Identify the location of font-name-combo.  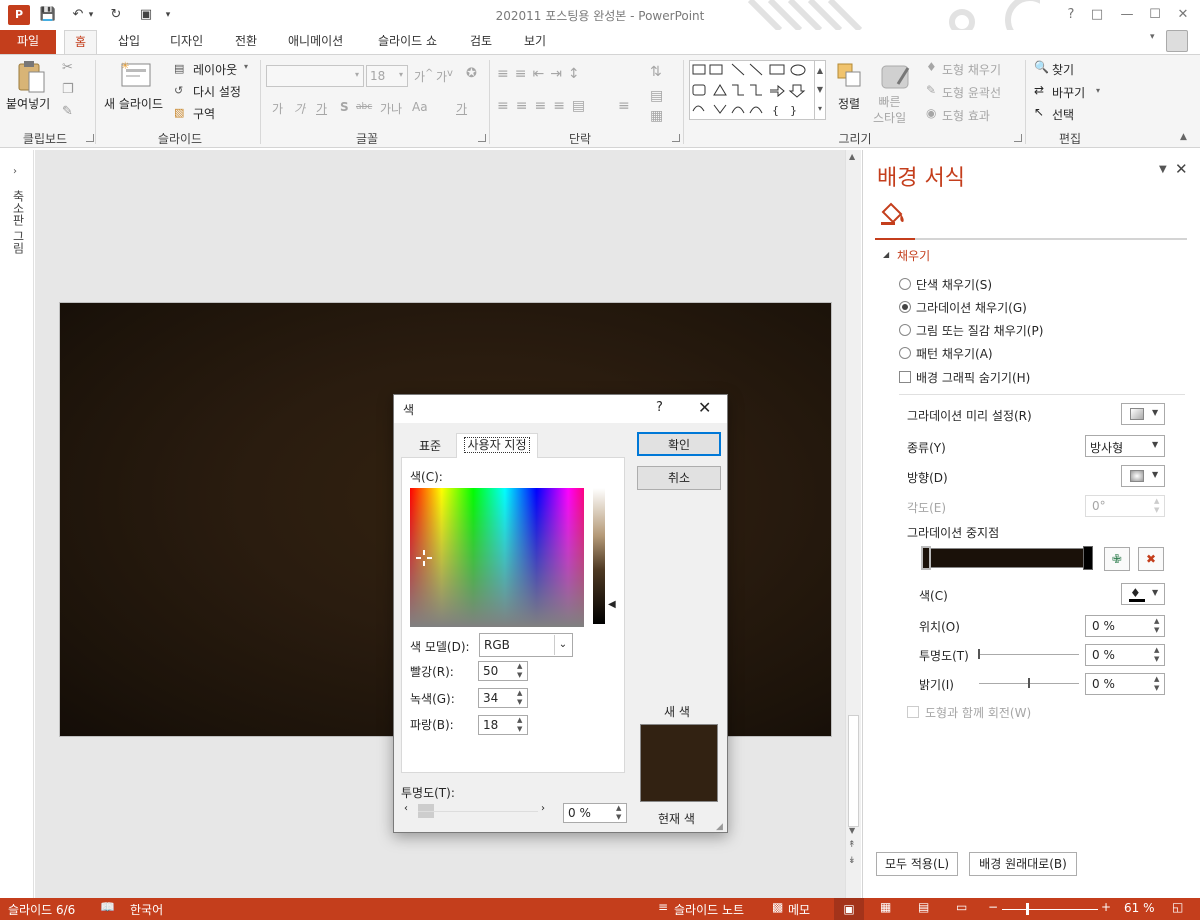
(315, 76).